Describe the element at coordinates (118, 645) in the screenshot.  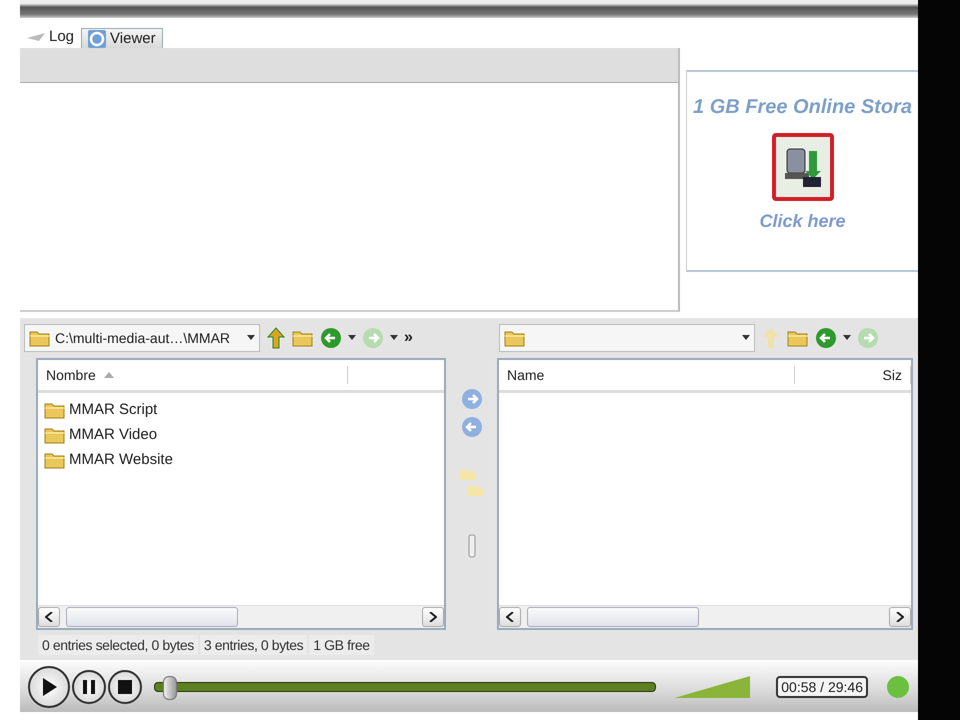
I see `status-text: 0 entries selected, 0 bytes` at that location.